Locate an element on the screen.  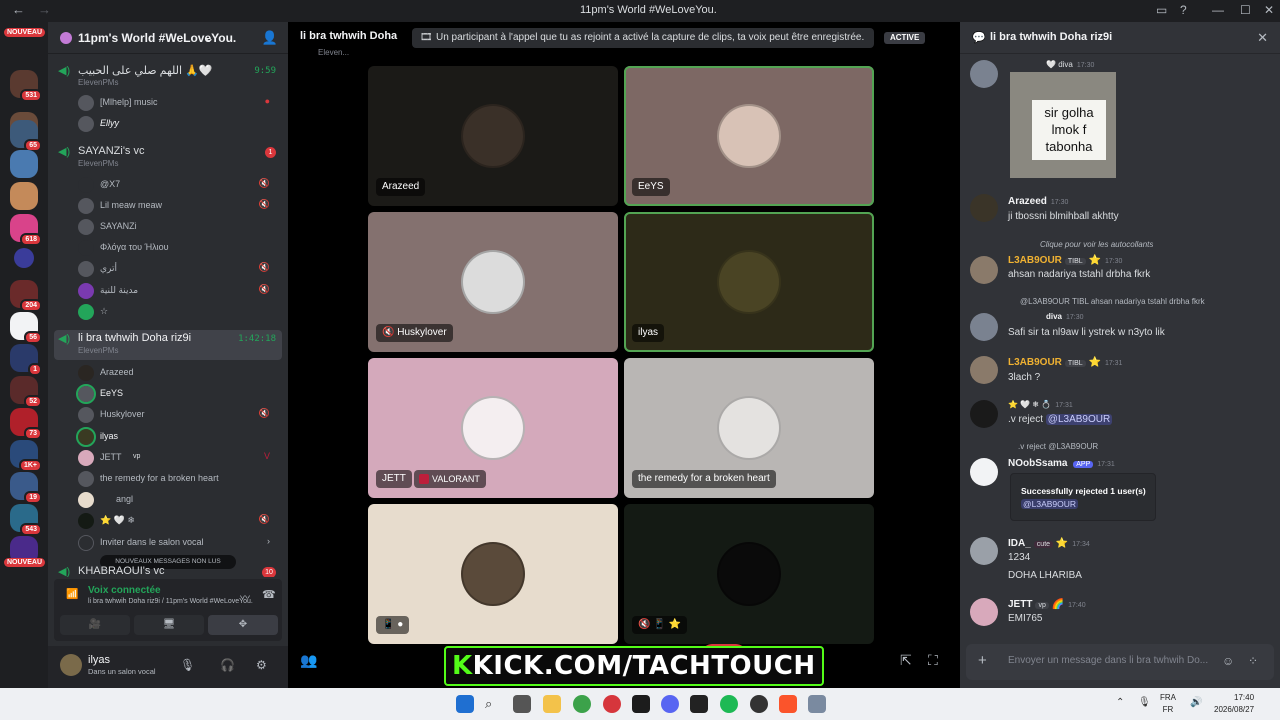
server-icon: 1K+ is located at coordinates (26, 456).